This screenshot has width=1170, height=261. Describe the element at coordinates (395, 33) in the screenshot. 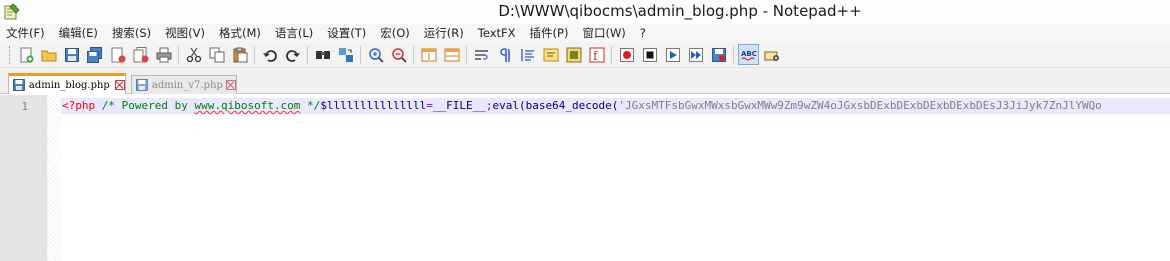

I see `menu-item: 宏(O)` at that location.